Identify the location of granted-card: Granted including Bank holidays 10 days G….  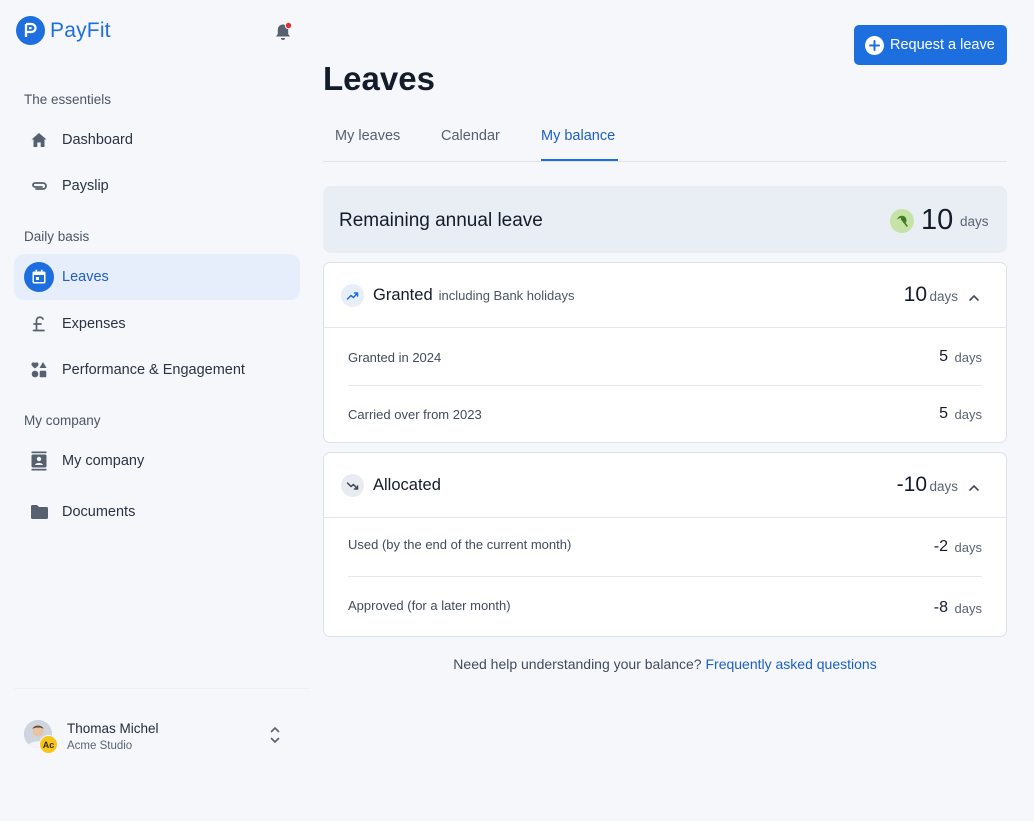
(665, 352).